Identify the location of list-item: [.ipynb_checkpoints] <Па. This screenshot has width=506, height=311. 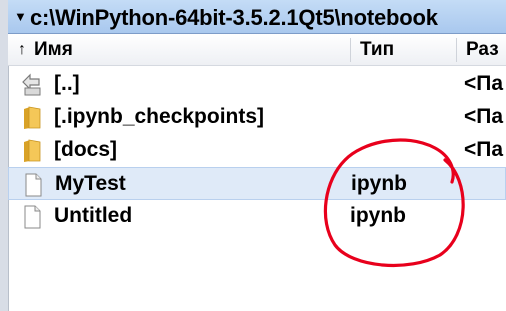
(257, 117).